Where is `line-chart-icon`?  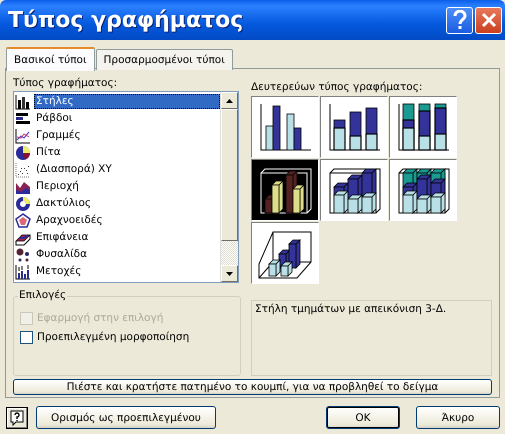 line-chart-icon is located at coordinates (23, 136).